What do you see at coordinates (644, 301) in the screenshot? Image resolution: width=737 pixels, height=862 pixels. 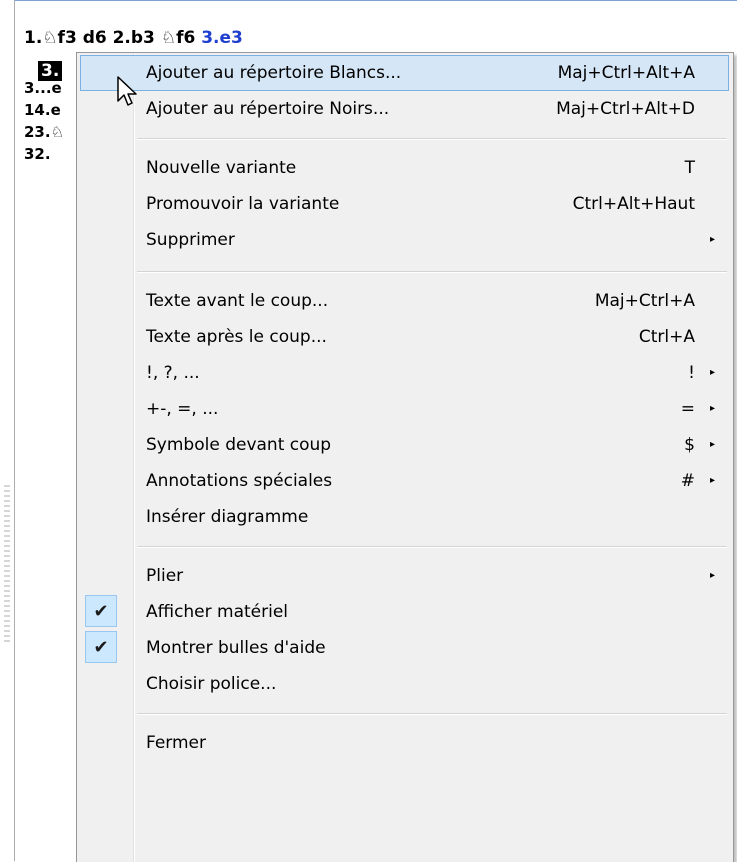 I see `menu-item-shortcut: Maj+Ctrl+A` at bounding box center [644, 301].